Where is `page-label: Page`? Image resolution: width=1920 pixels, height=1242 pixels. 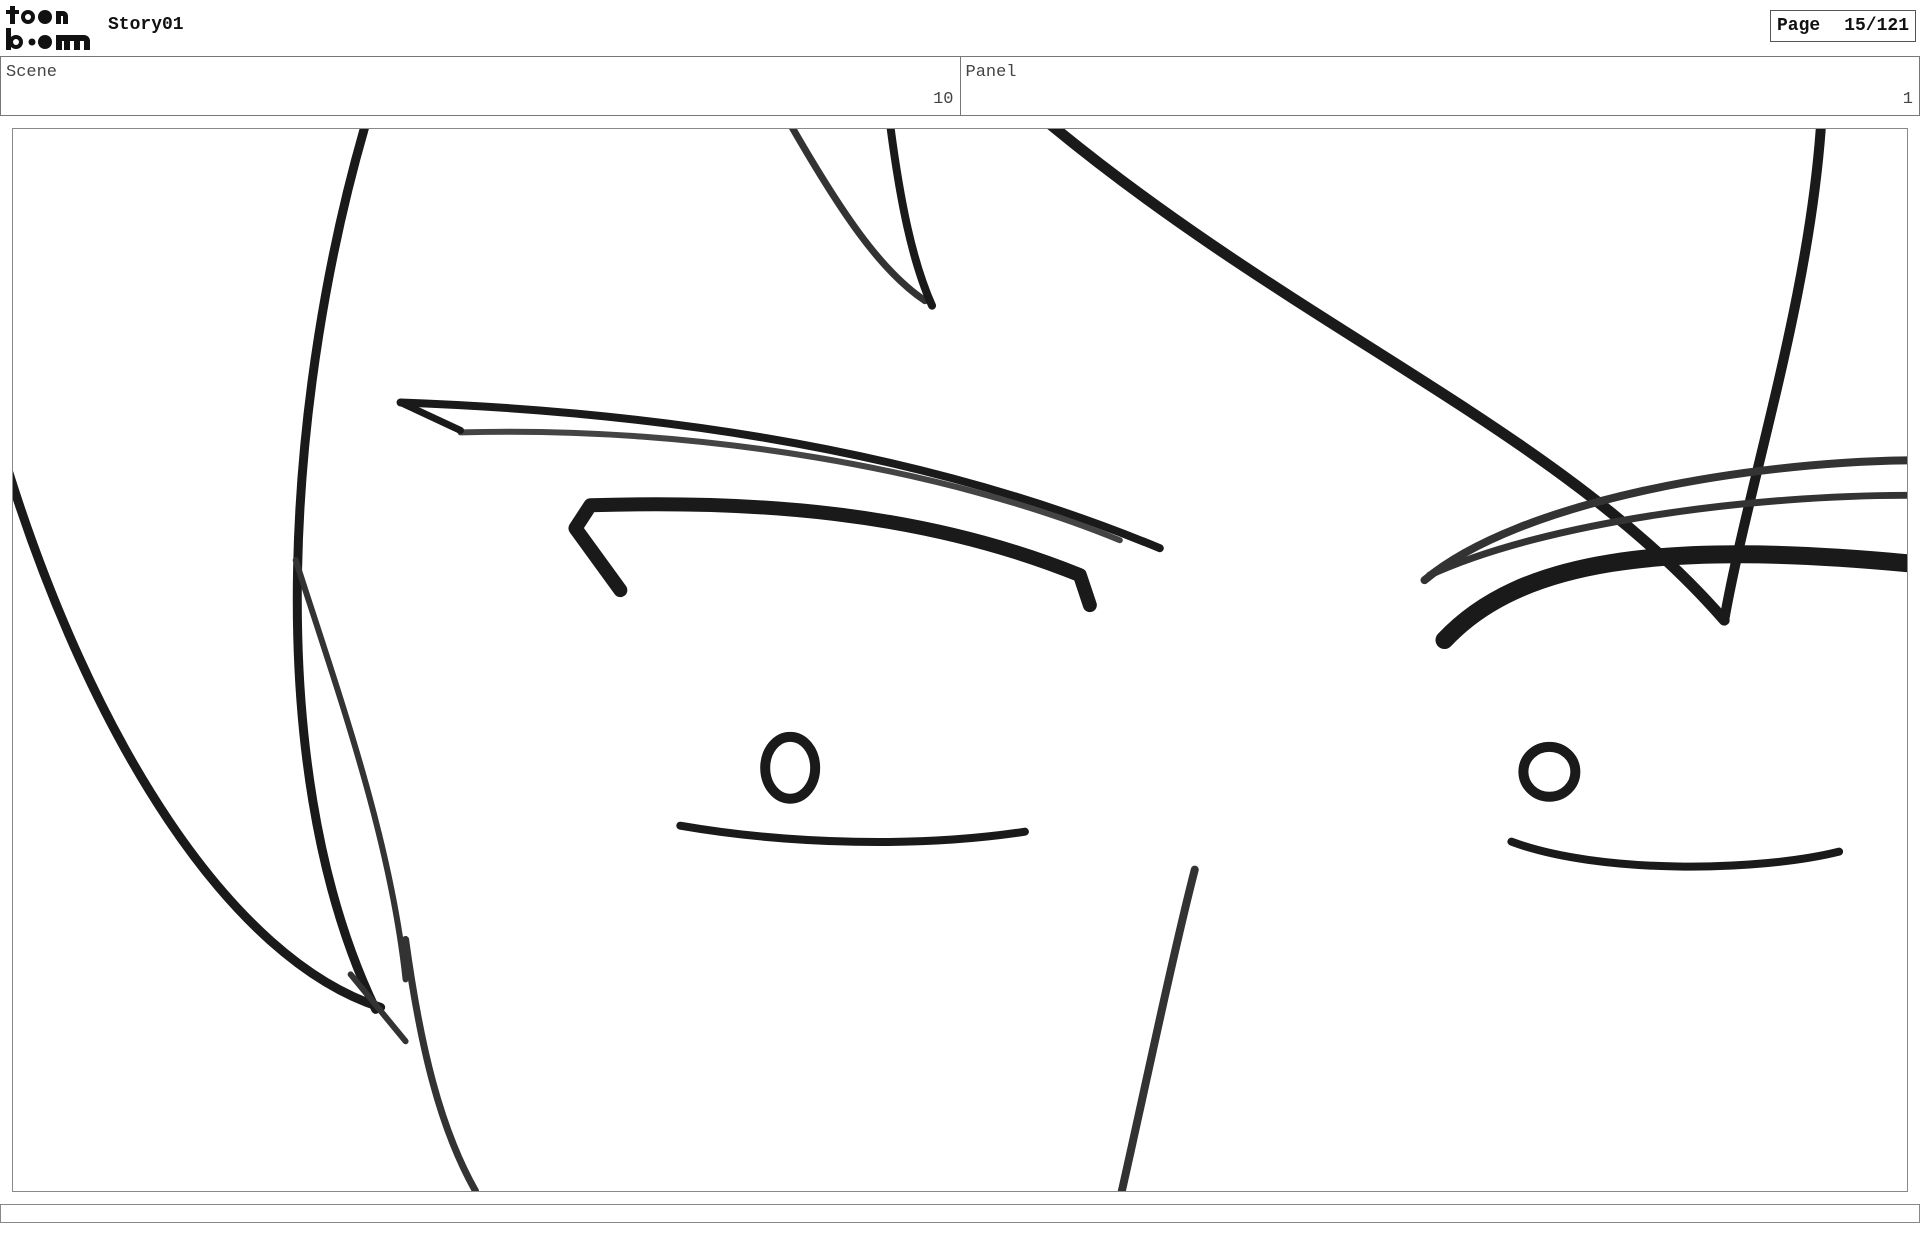
page-label: Page is located at coordinates (1798, 26).